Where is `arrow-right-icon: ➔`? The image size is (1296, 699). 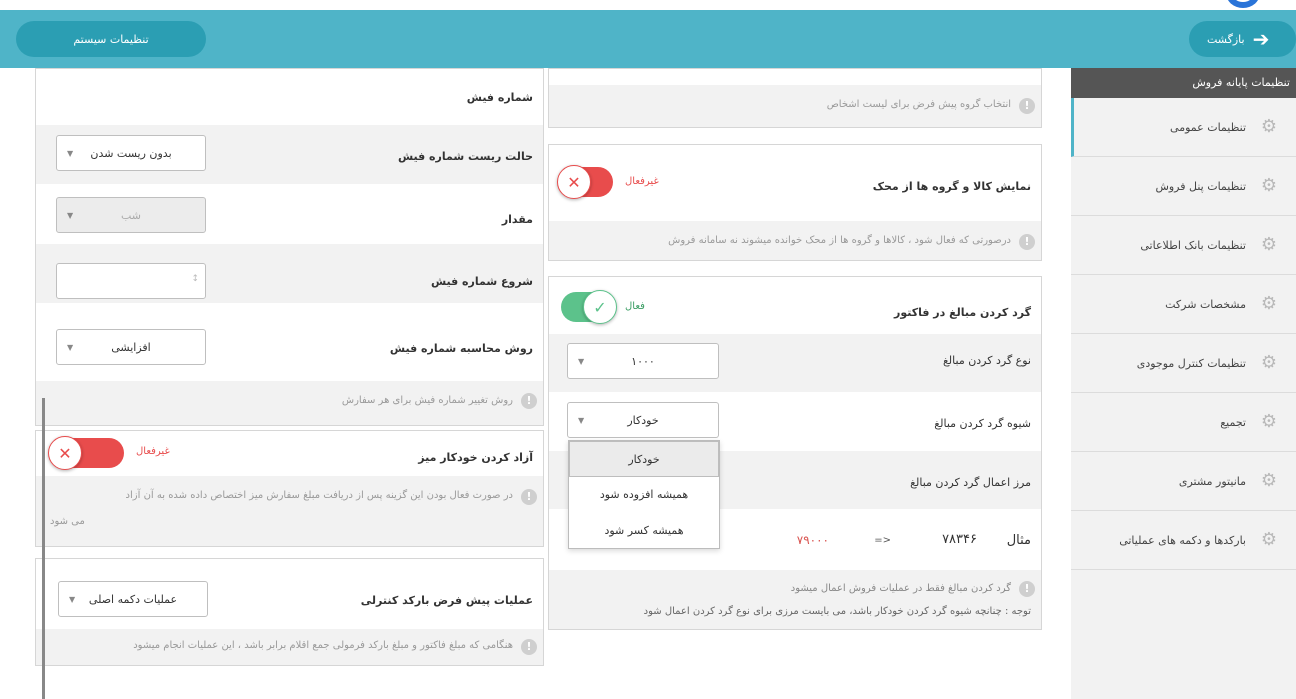 arrow-right-icon: ➔ is located at coordinates (1261, 39).